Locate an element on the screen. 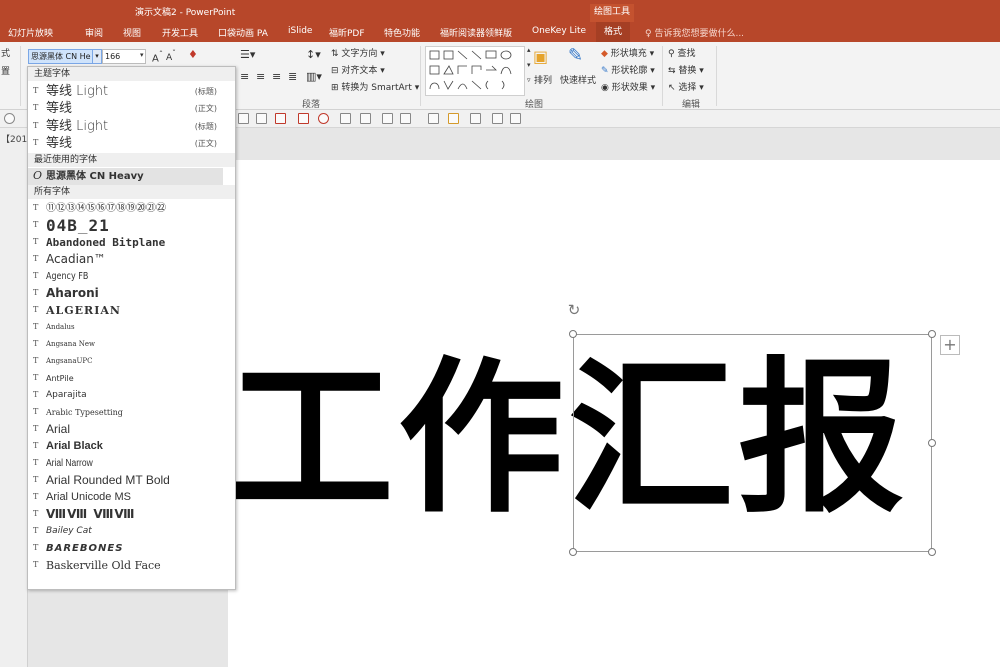 This screenshot has width=1000, height=667. font-option-selected: O 思源黑体 CN Heavy is located at coordinates (125, 176).